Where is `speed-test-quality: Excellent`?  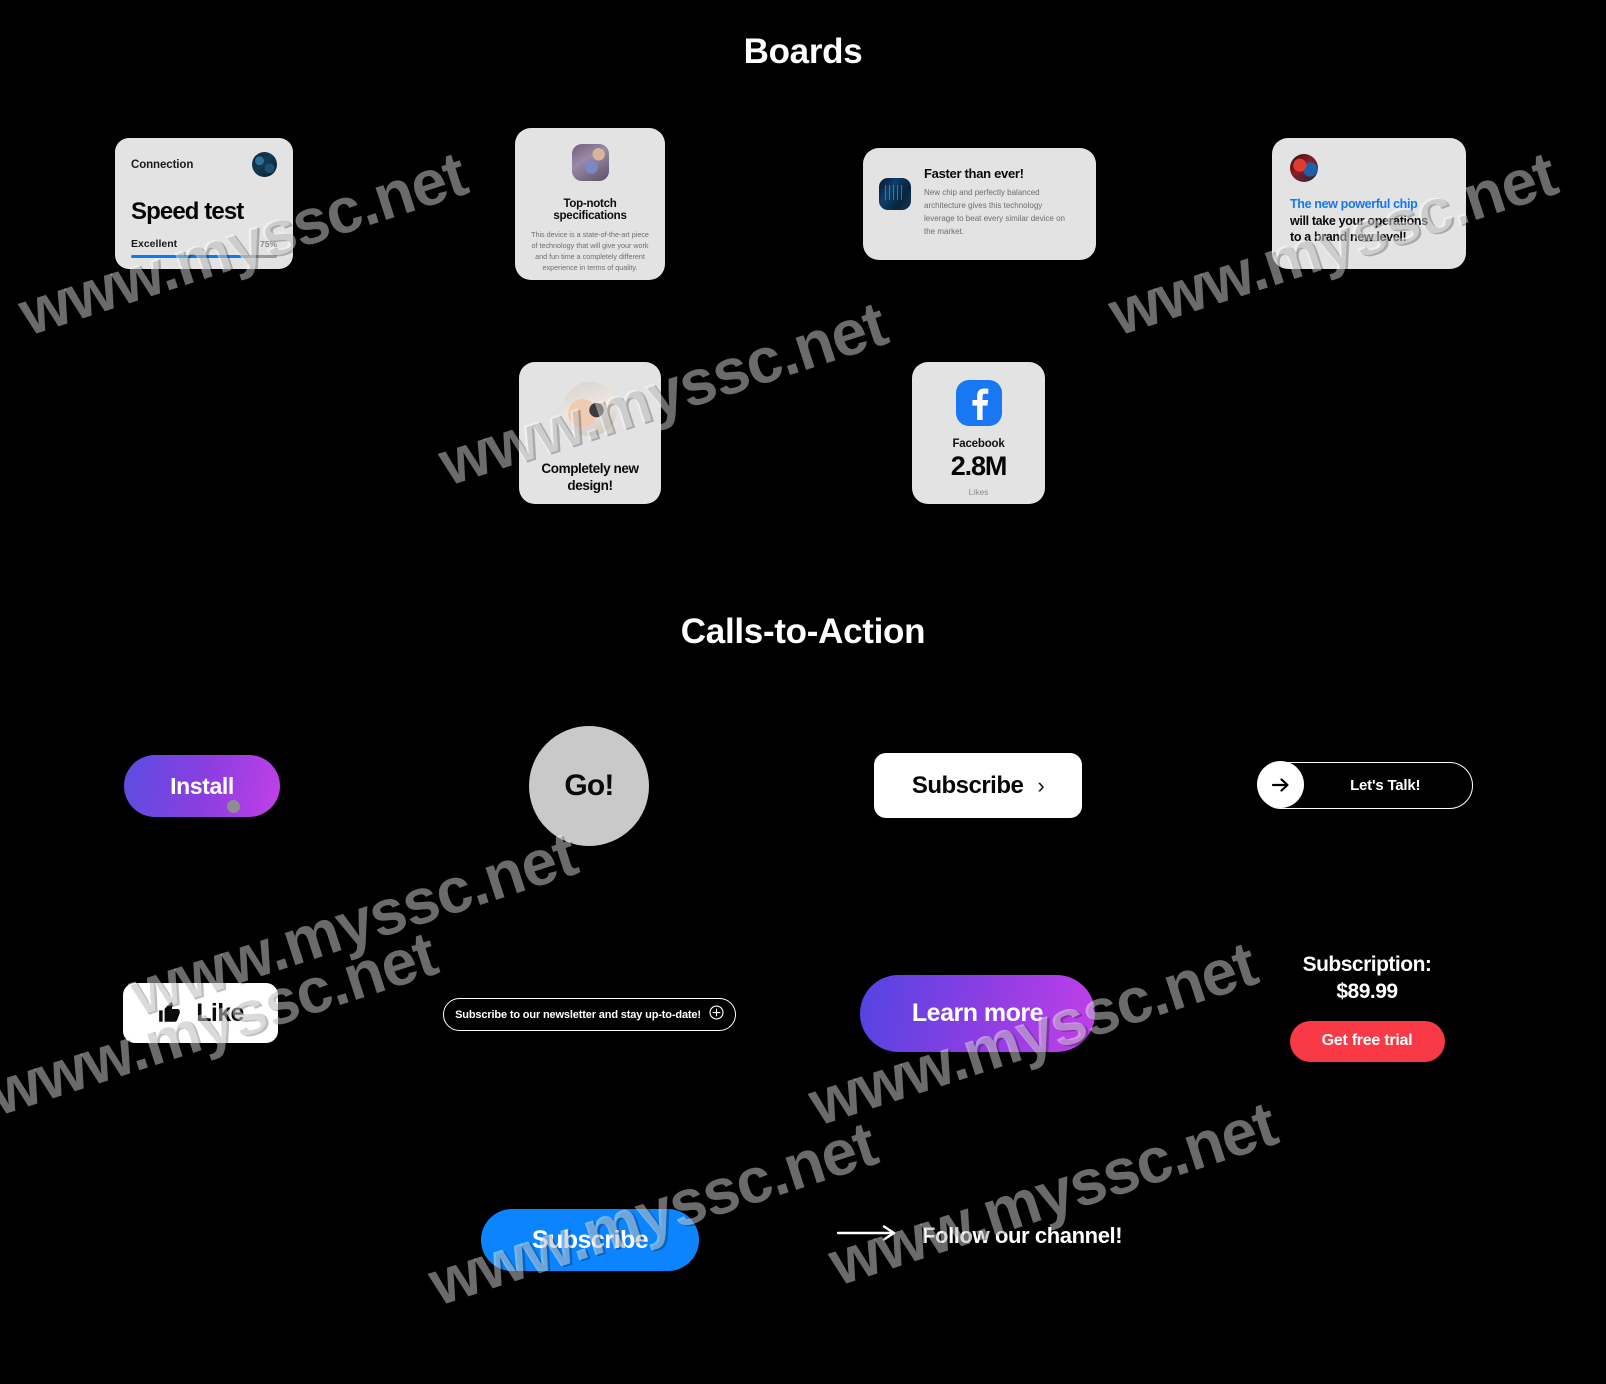
speed-test-quality: Excellent is located at coordinates (154, 244).